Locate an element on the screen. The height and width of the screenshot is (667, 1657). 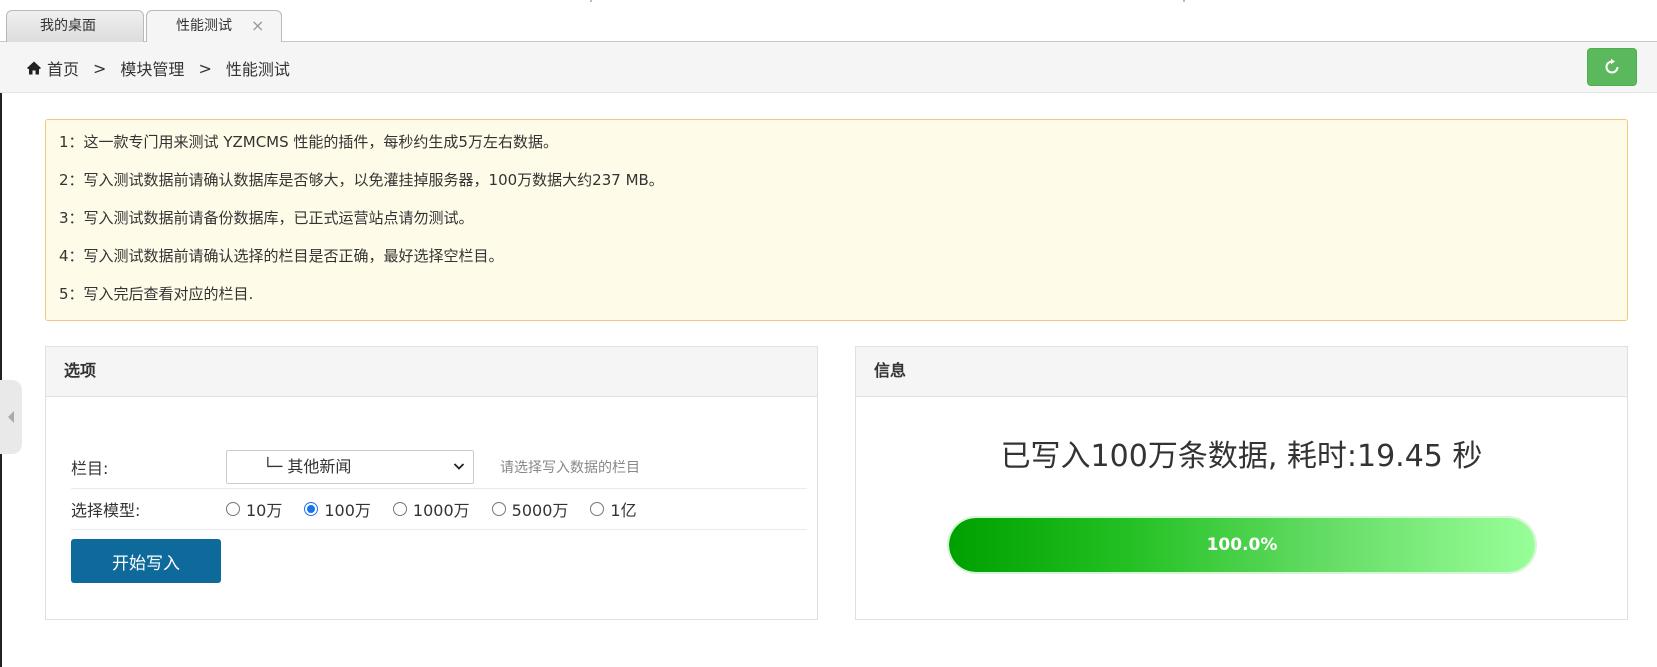
category-select-value: └─ 其他新闻 is located at coordinates (307, 466).